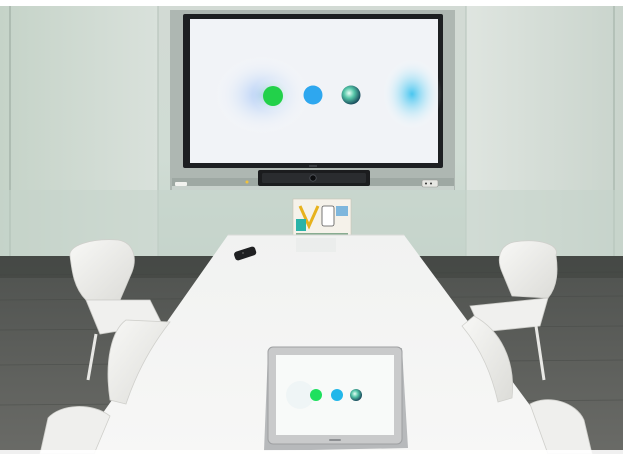  I want to click on tv-call-icon, so click(273, 96).